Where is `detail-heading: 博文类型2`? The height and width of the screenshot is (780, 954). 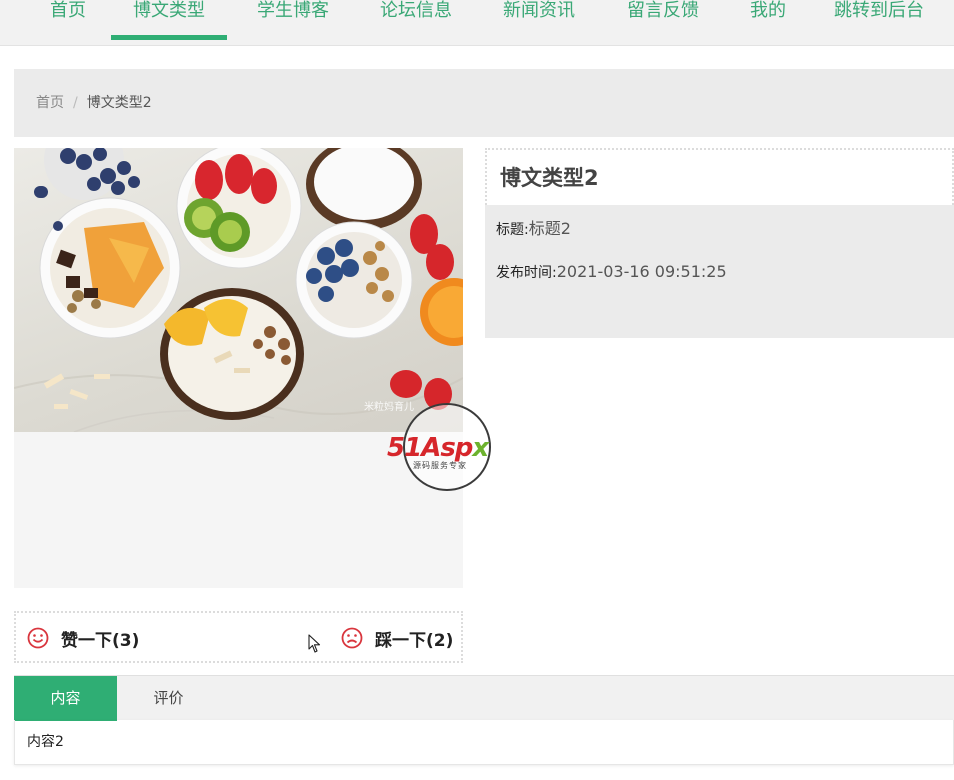
detail-heading: 博文类型2 is located at coordinates (719, 176).